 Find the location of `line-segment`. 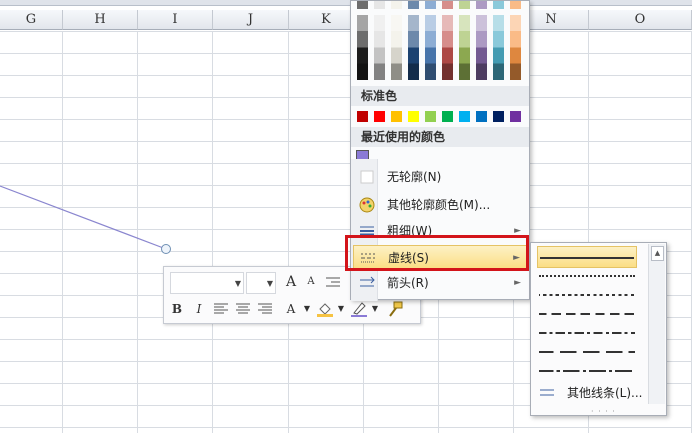

line-segment is located at coordinates (83, 217).